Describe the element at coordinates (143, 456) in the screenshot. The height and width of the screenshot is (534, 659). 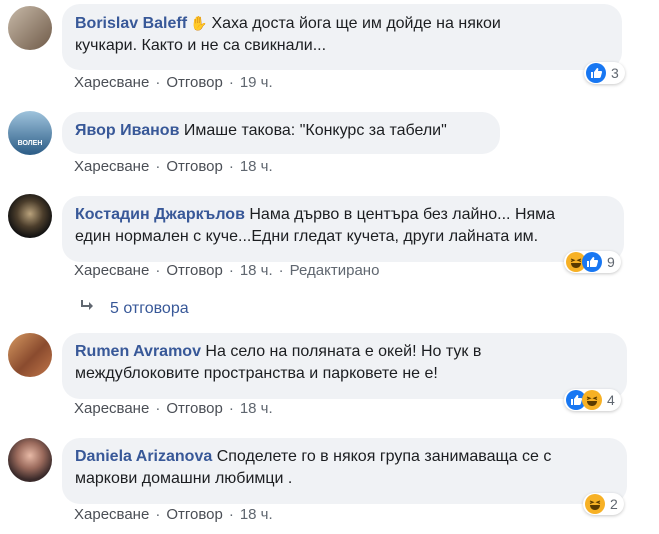
I see `comment-author: Daniela Arizanova` at that location.